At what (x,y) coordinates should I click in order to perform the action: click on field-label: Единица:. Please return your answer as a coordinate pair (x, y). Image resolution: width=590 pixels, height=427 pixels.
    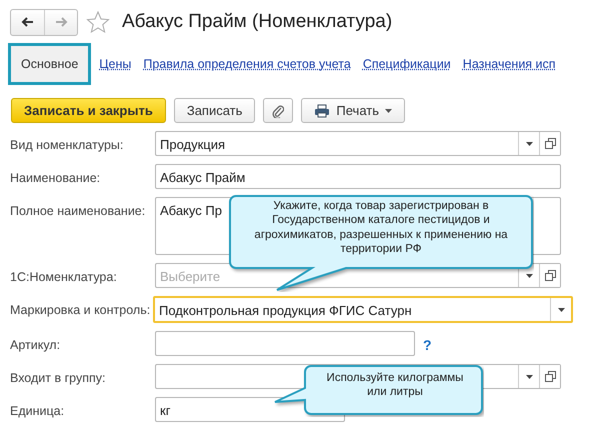
    Looking at the image, I should click on (38, 411).